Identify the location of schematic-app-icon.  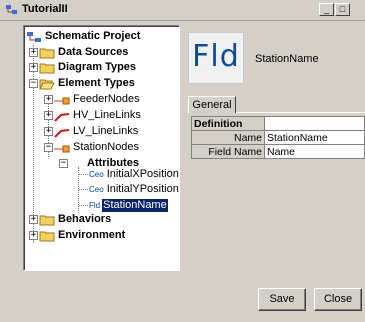
(11, 10).